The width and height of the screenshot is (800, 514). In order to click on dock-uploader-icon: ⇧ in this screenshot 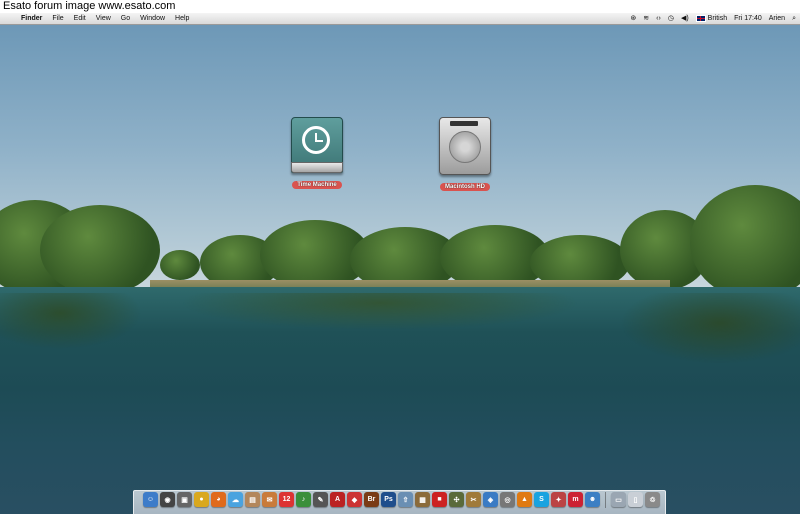, I will do `click(405, 499)`.